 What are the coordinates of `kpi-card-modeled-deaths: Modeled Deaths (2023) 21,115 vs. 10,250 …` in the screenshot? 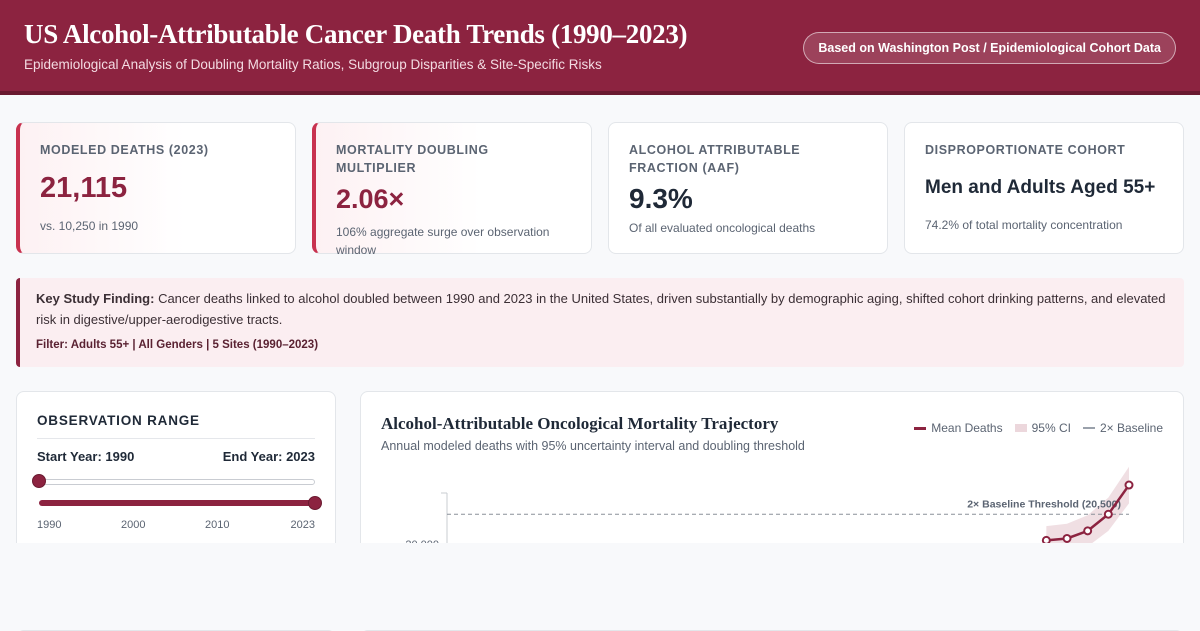 It's located at (156, 188).